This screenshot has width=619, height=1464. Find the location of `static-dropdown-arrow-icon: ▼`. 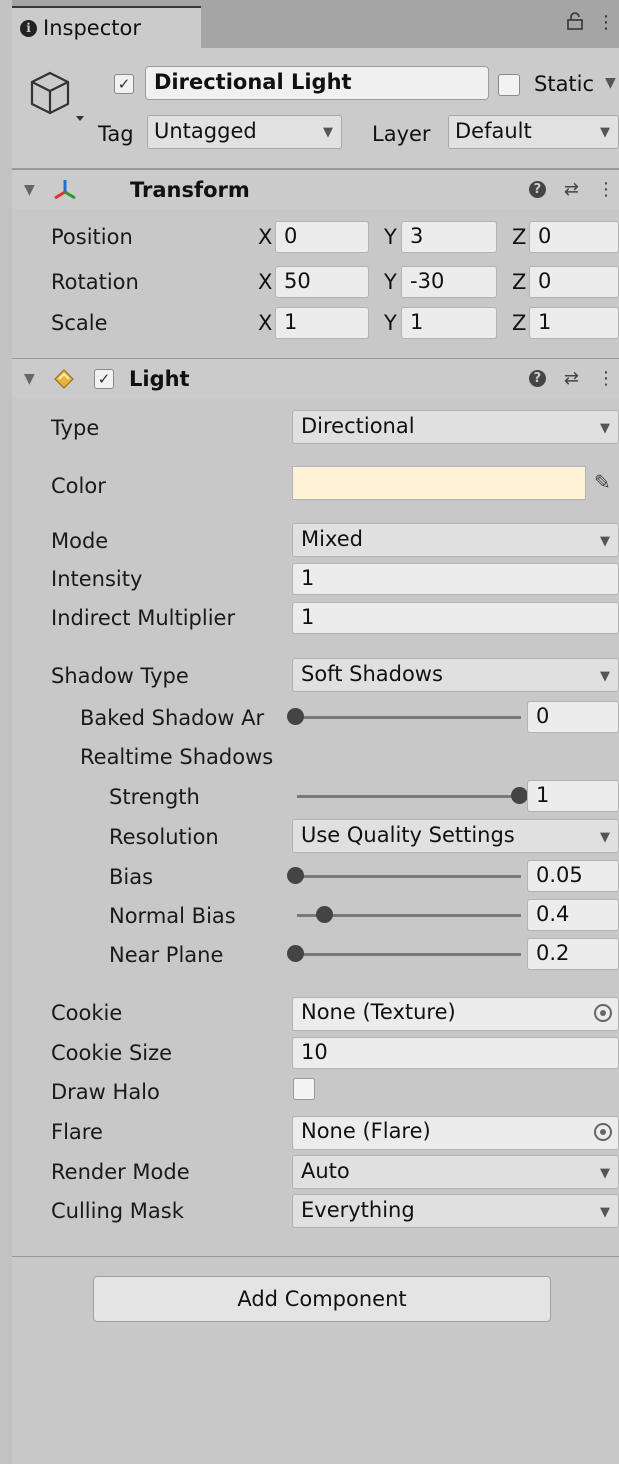

static-dropdown-arrow-icon: ▼ is located at coordinates (610, 83).